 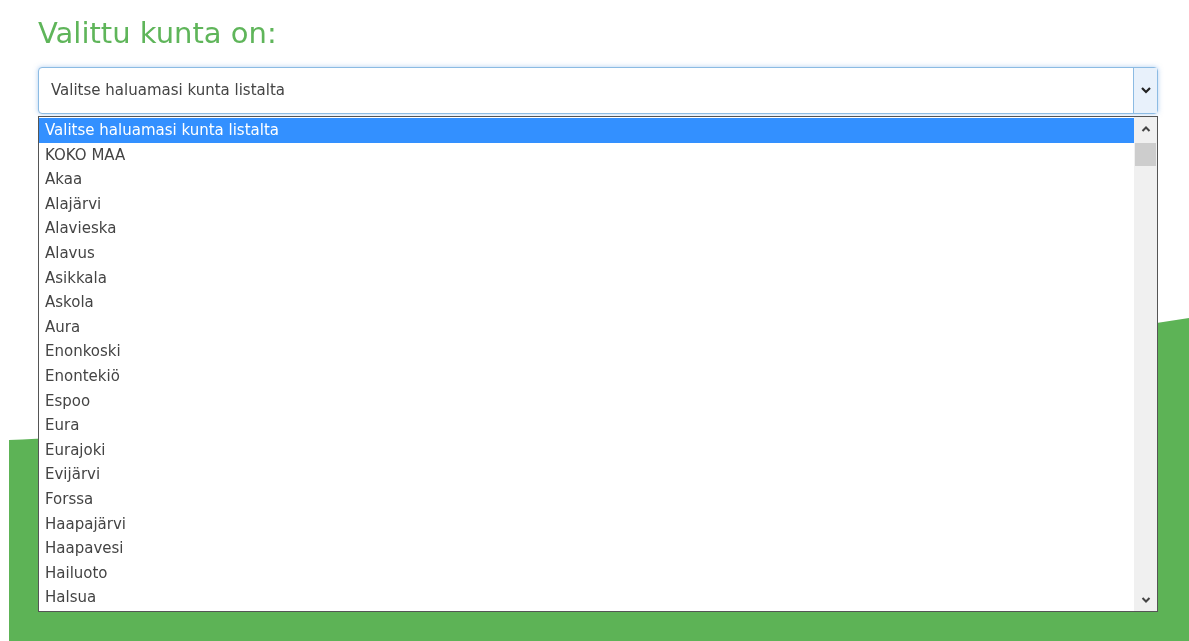 What do you see at coordinates (586, 179) in the screenshot?
I see `dropdown-option: Akaa` at bounding box center [586, 179].